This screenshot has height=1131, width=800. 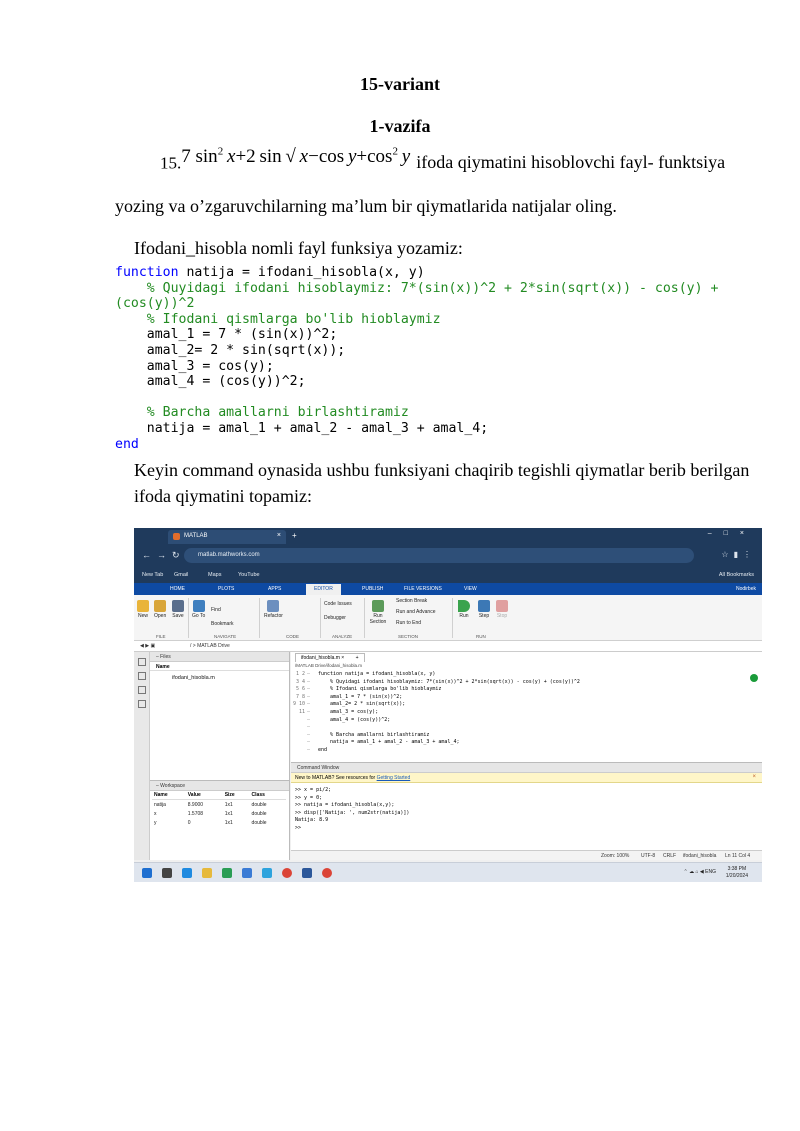 I want to click on table-row: natija 8.9000 1x1 double, so click(x=219, y=805).